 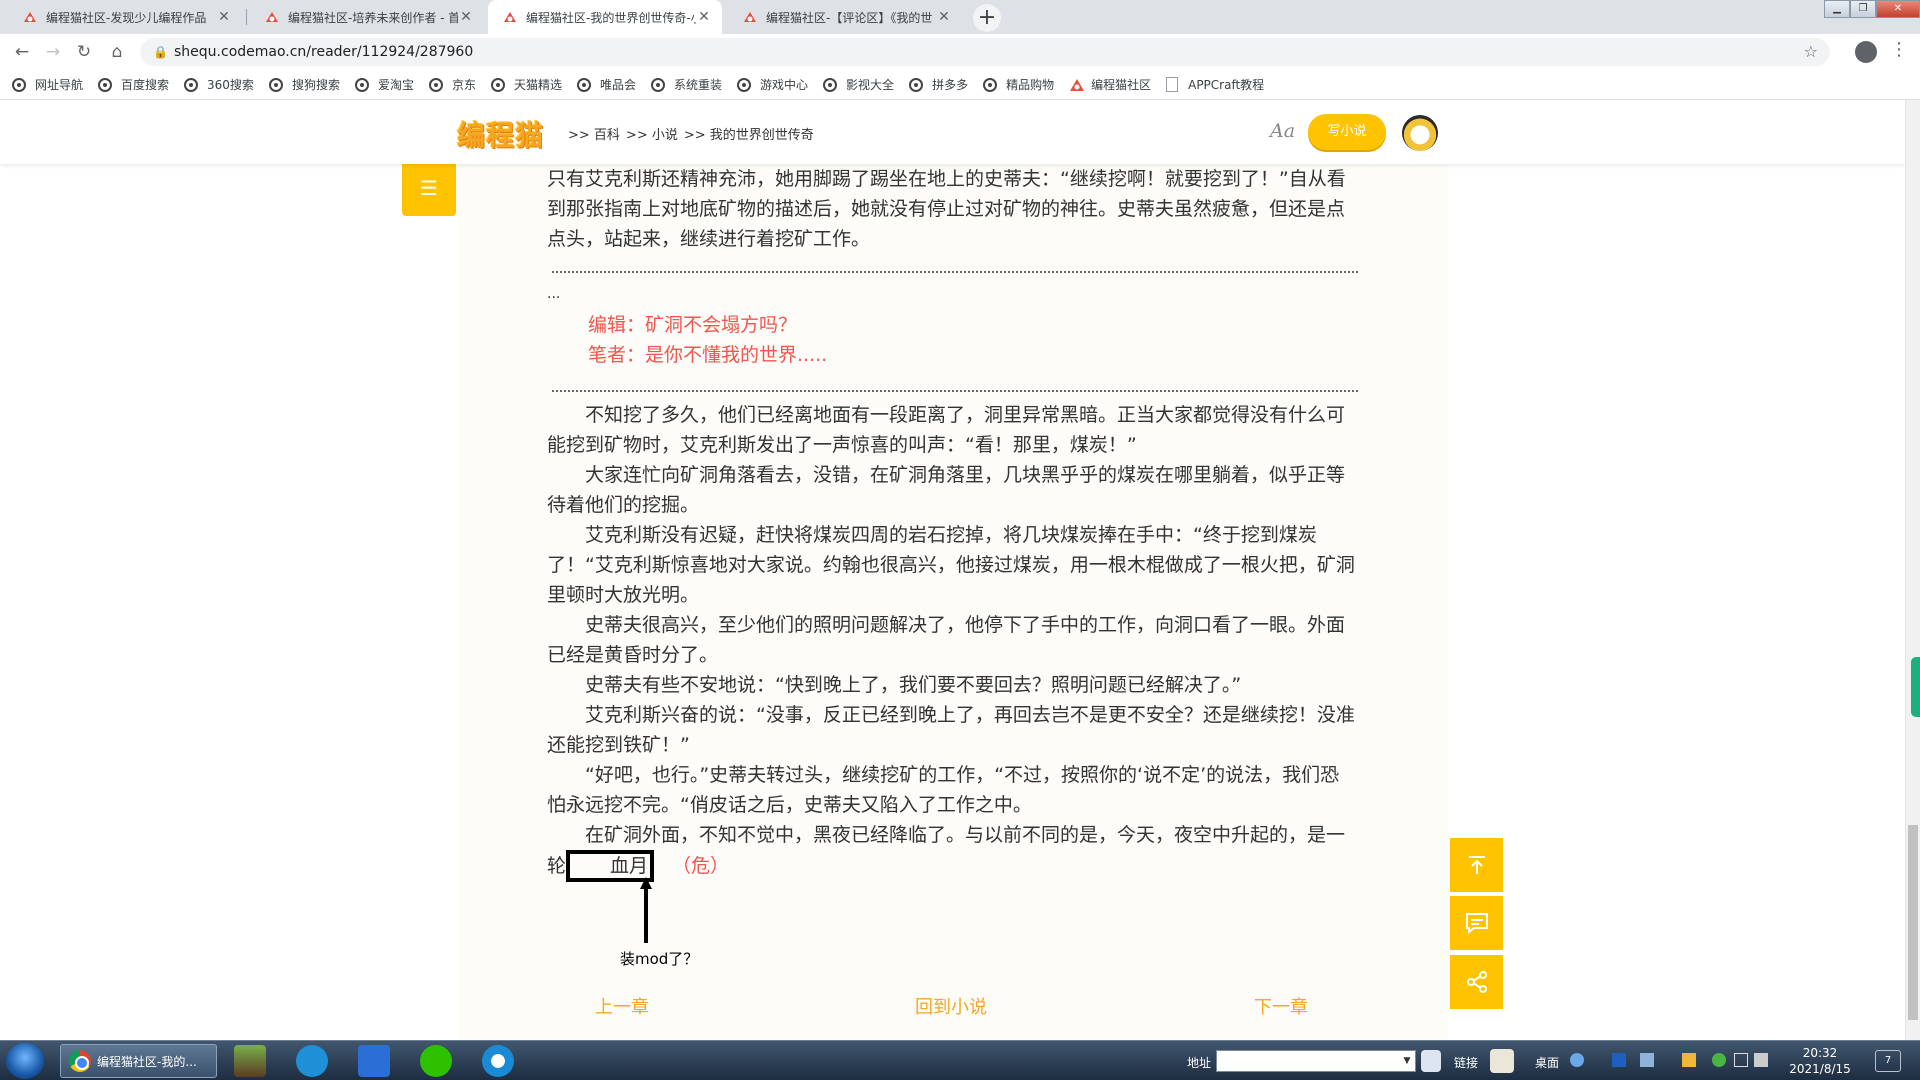 What do you see at coordinates (47, 84) in the screenshot?
I see `bookmark-item: 网址导航` at bounding box center [47, 84].